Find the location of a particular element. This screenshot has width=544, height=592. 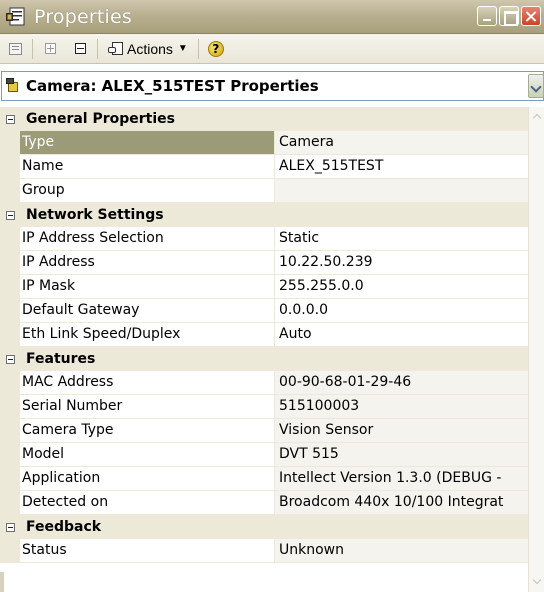

property-name: Name is located at coordinates (147, 167).